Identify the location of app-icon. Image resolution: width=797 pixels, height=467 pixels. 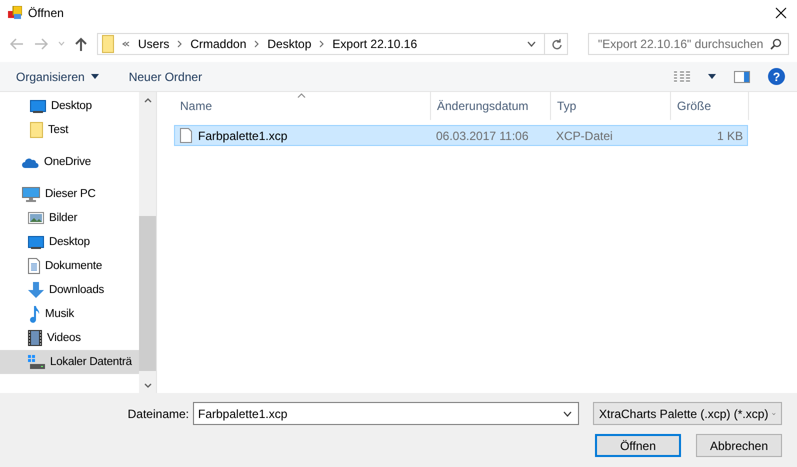
(15, 13).